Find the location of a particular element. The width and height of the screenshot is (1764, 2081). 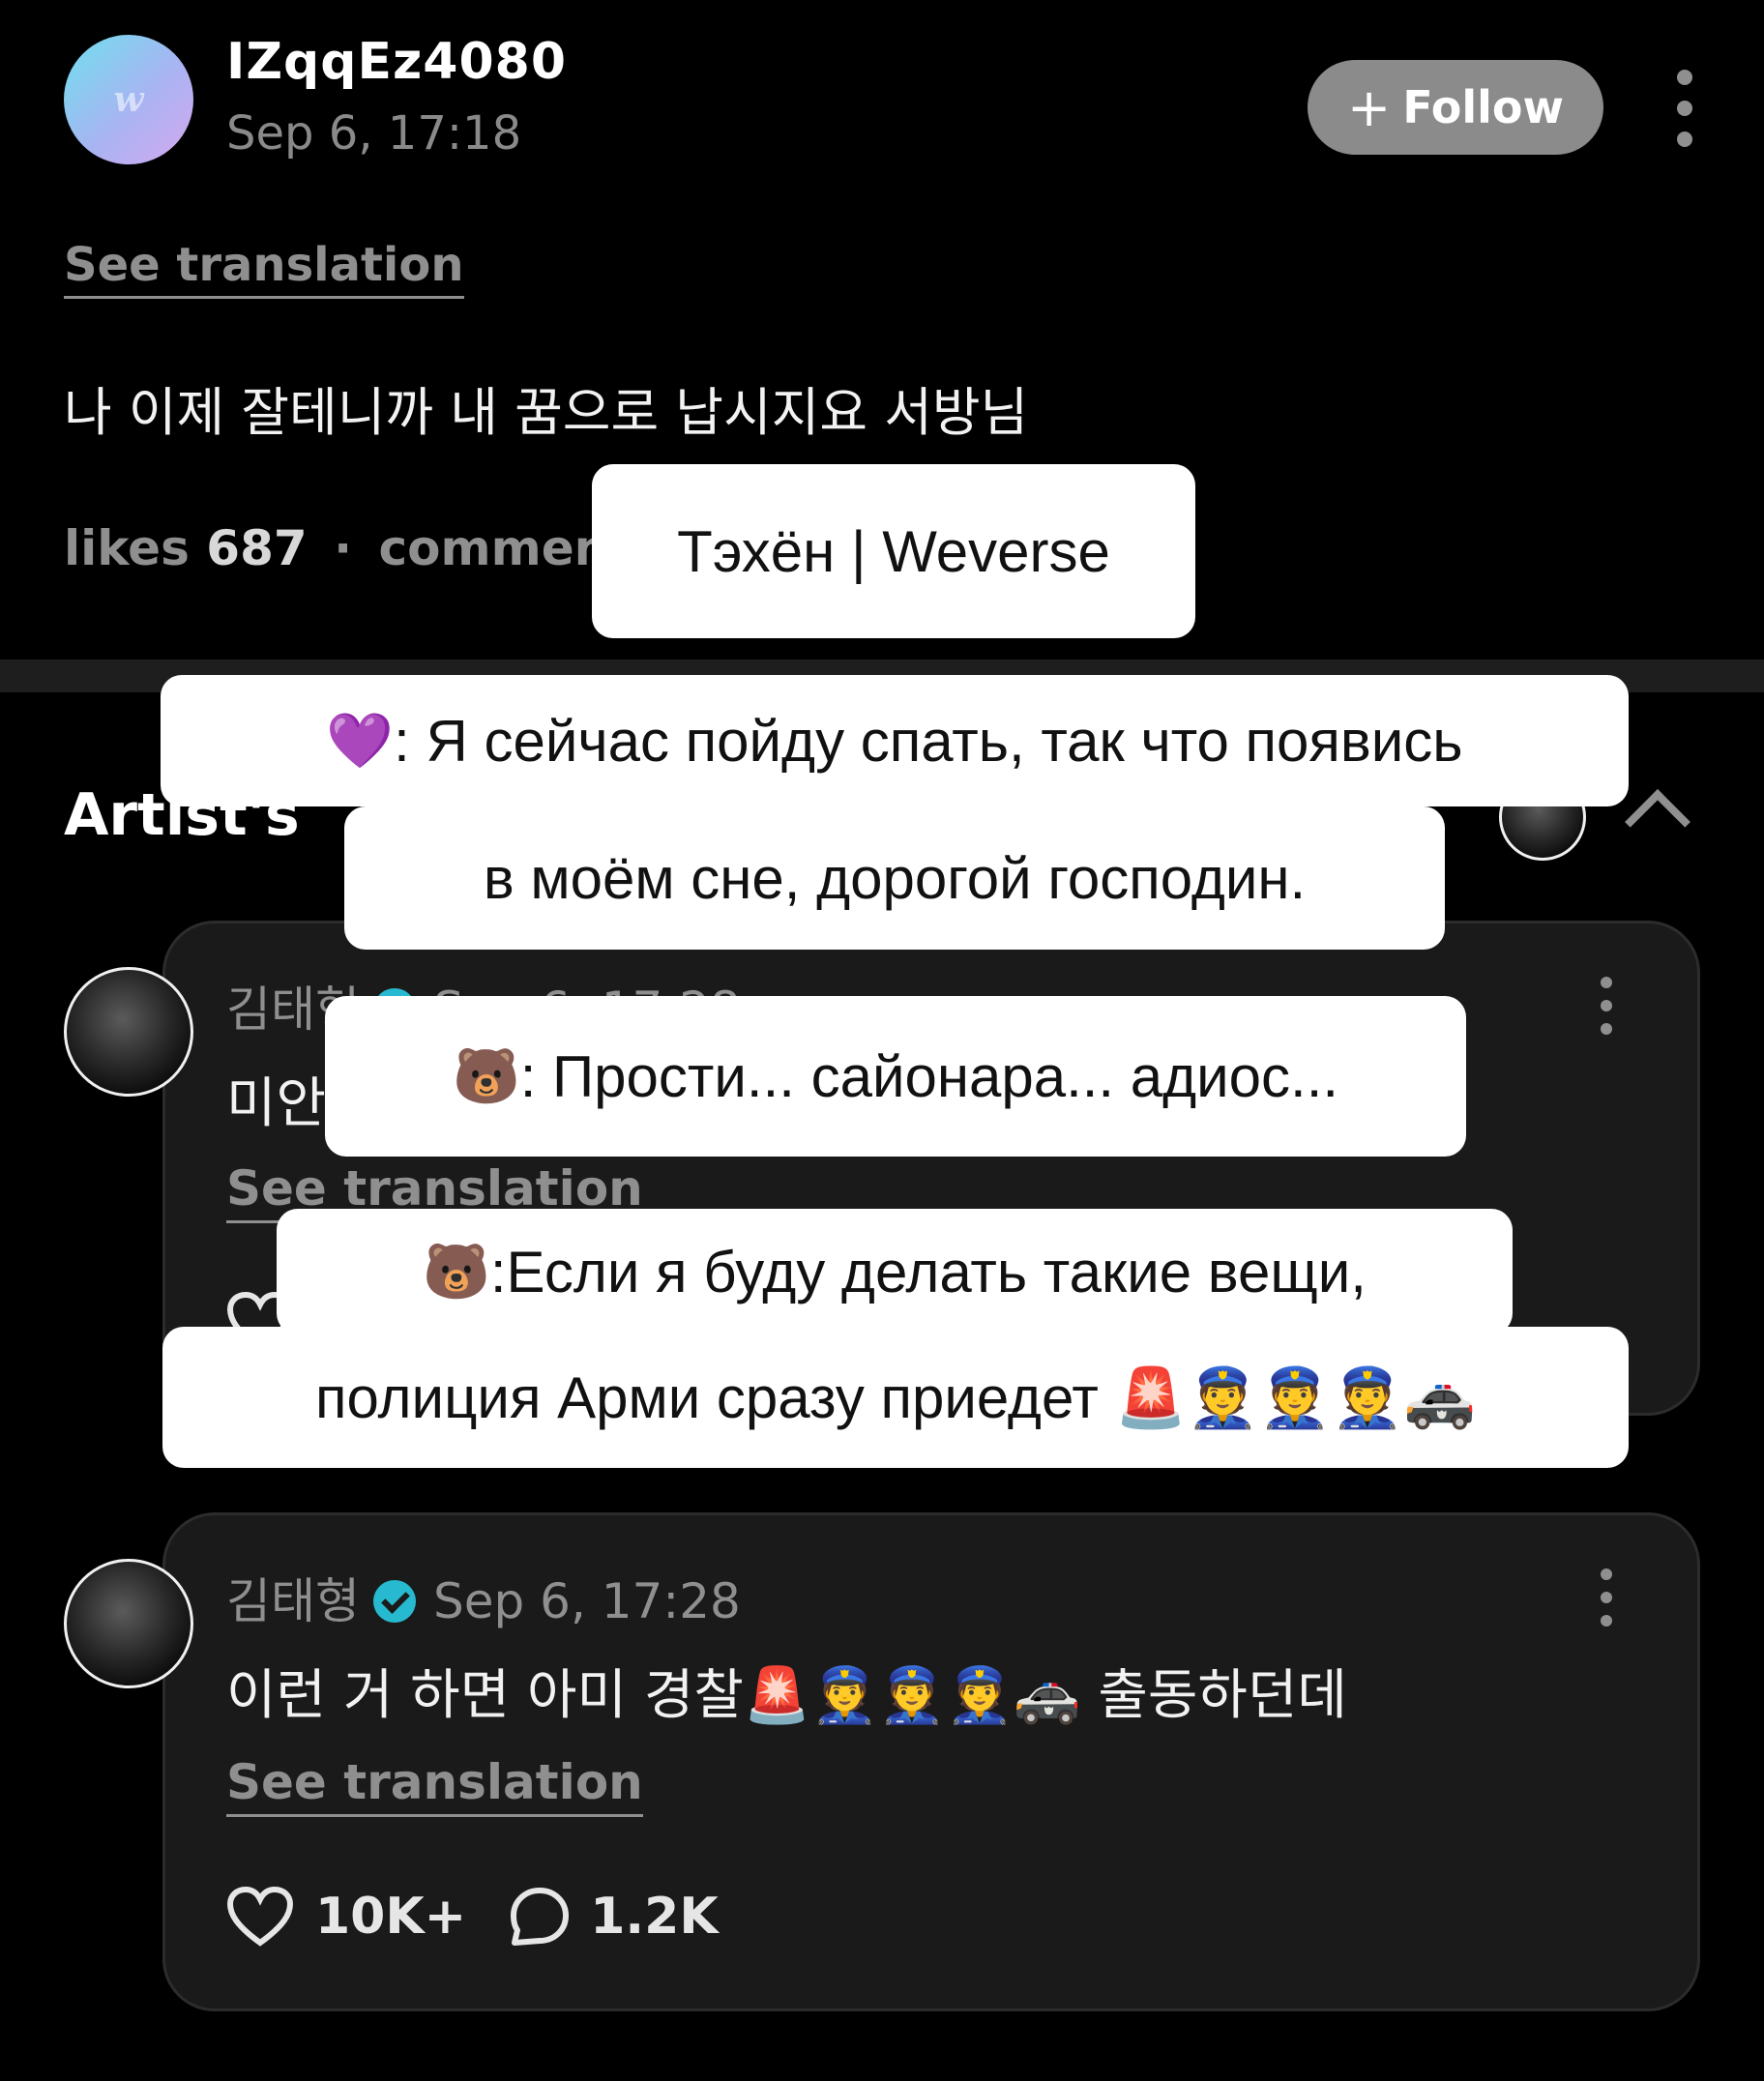

avatar-letter: w is located at coordinates (128, 99).